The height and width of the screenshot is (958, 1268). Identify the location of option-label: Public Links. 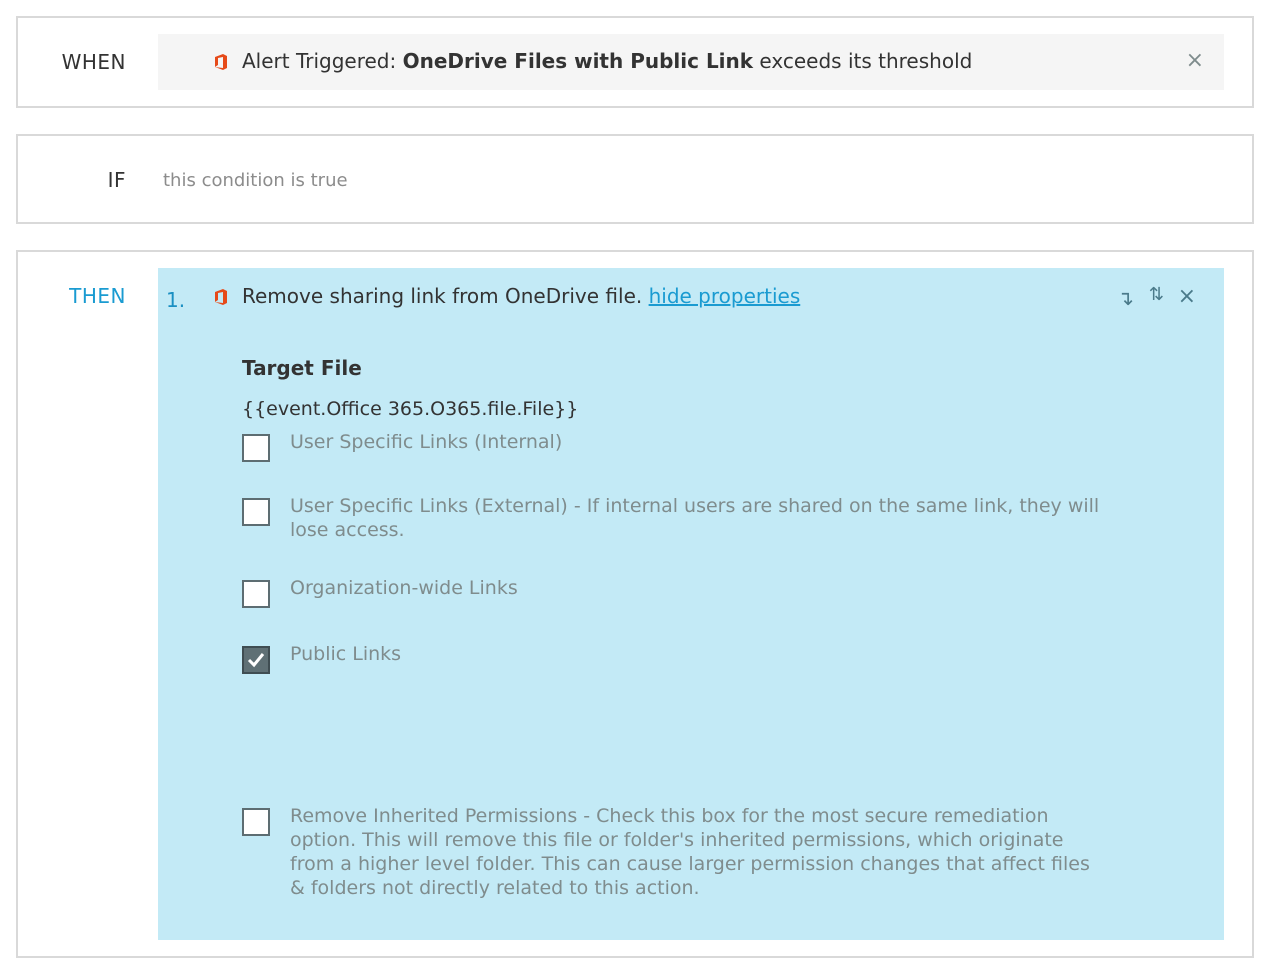
(346, 654).